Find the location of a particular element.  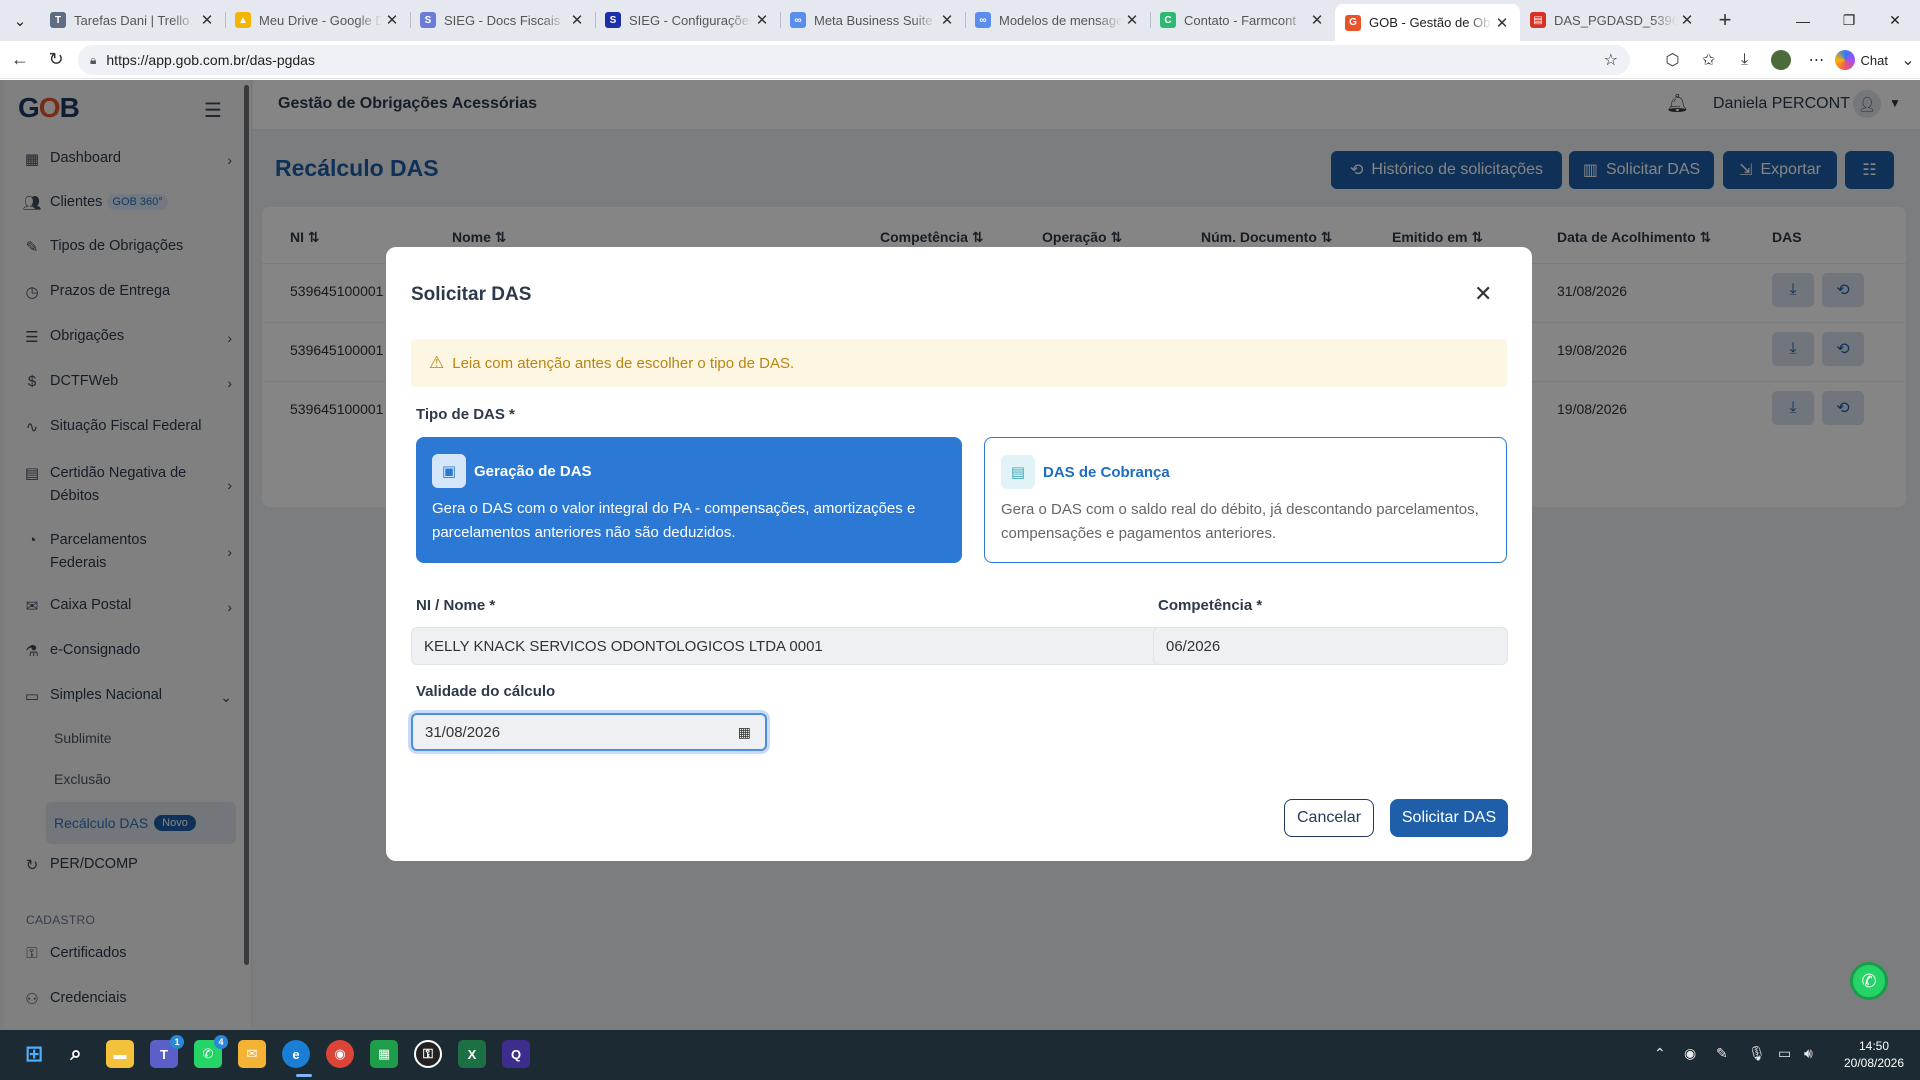

validade-date-input: 31/08/2026 ▦ is located at coordinates (589, 732).